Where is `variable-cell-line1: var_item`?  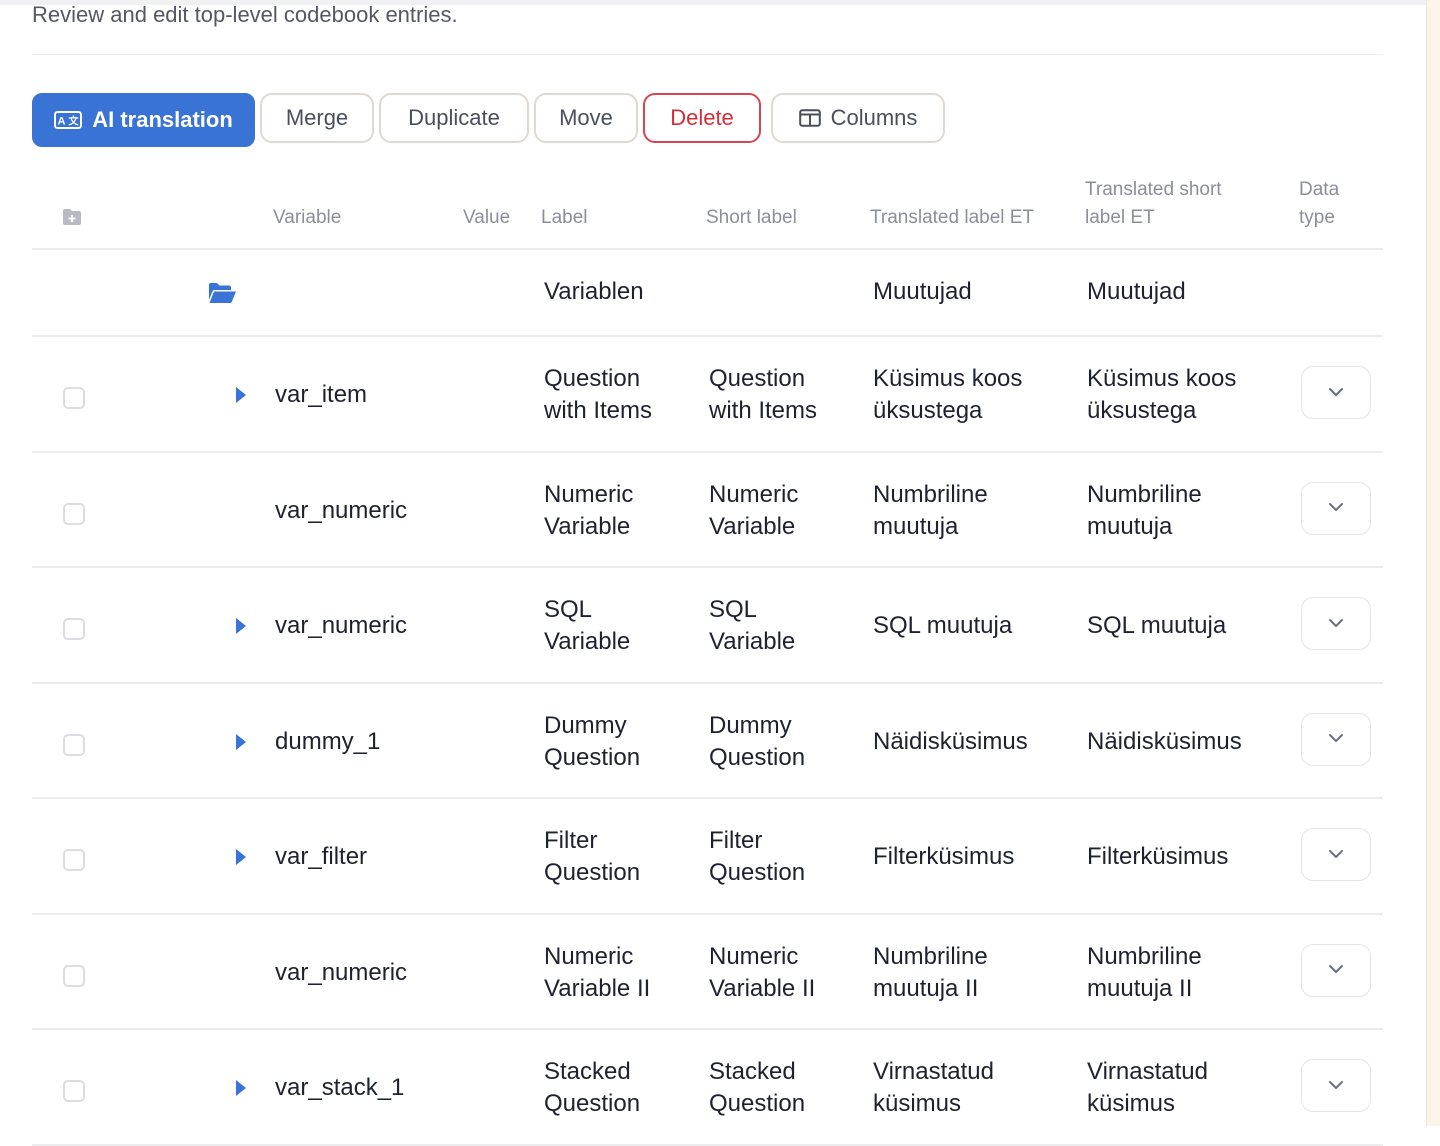
variable-cell-line1: var_item is located at coordinates (321, 394).